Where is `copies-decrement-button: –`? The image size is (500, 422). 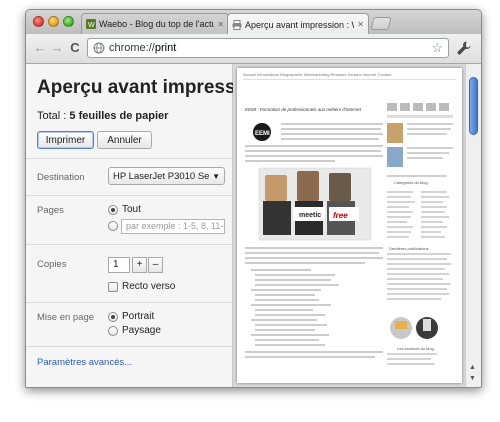
copies-decrement-button: – is located at coordinates (155, 265).